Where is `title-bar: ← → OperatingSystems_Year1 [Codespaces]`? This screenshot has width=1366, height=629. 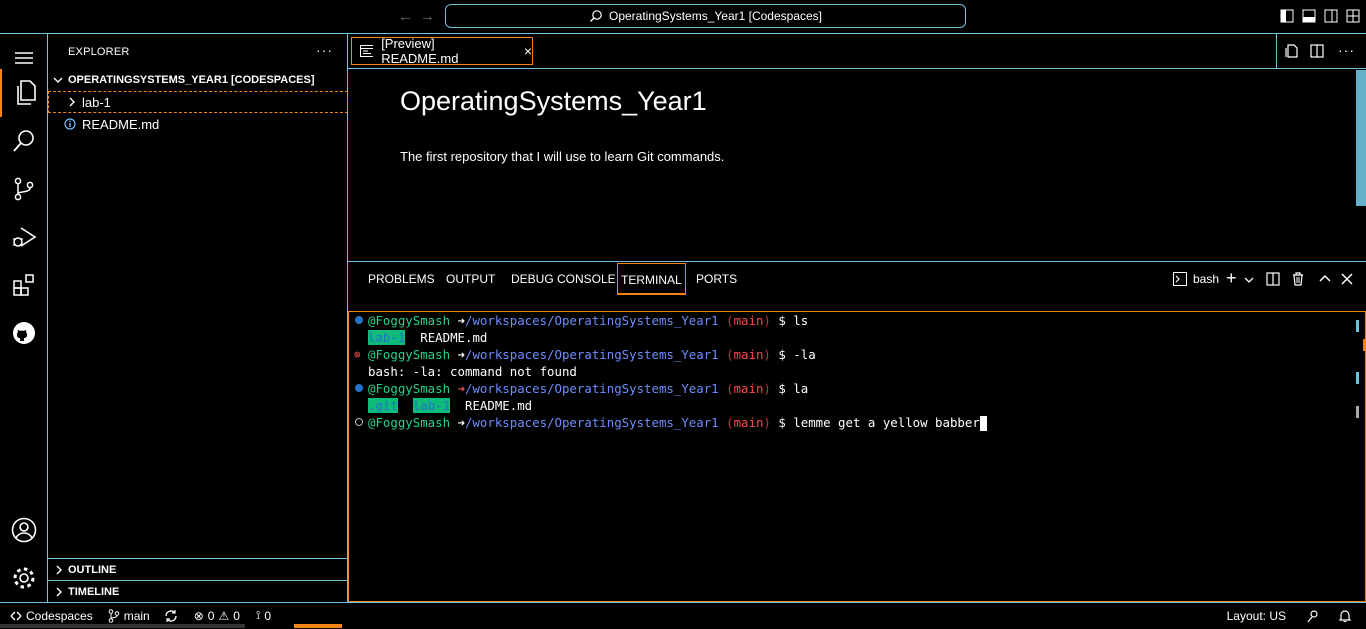 title-bar: ← → OperatingSystems_Year1 [Codespaces] is located at coordinates (683, 17).